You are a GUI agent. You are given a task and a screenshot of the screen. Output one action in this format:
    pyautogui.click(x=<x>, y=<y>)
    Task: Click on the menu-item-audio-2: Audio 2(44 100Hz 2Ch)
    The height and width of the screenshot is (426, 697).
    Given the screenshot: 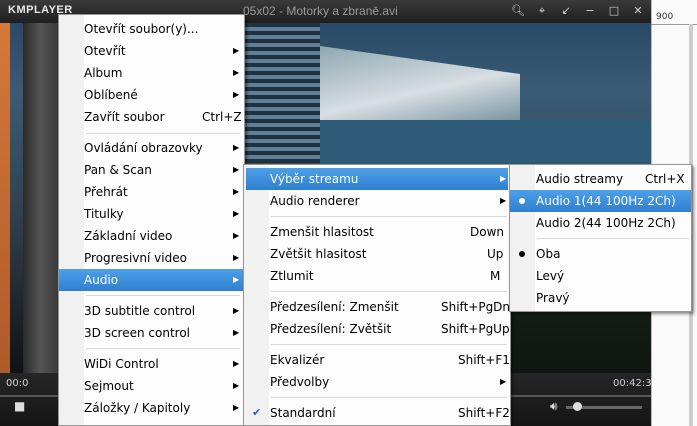 What is the action you would take?
    pyautogui.click(x=600, y=223)
    